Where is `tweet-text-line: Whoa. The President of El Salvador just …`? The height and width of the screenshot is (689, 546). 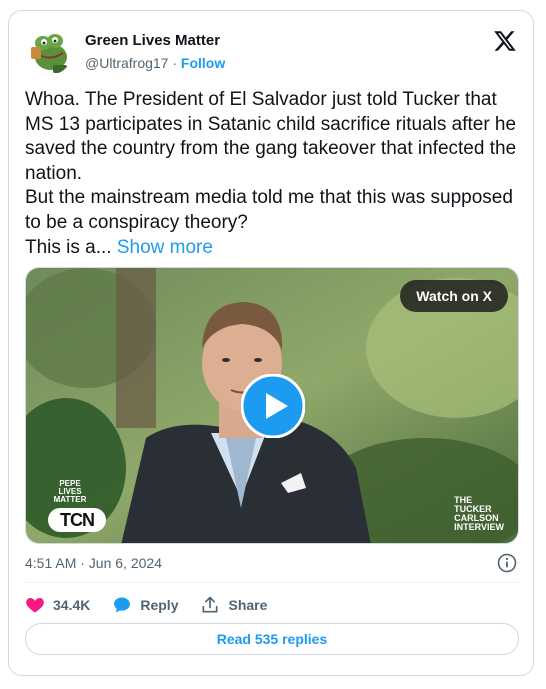
tweet-text-line: Whoa. The President of El Salvador just … is located at coordinates (271, 136).